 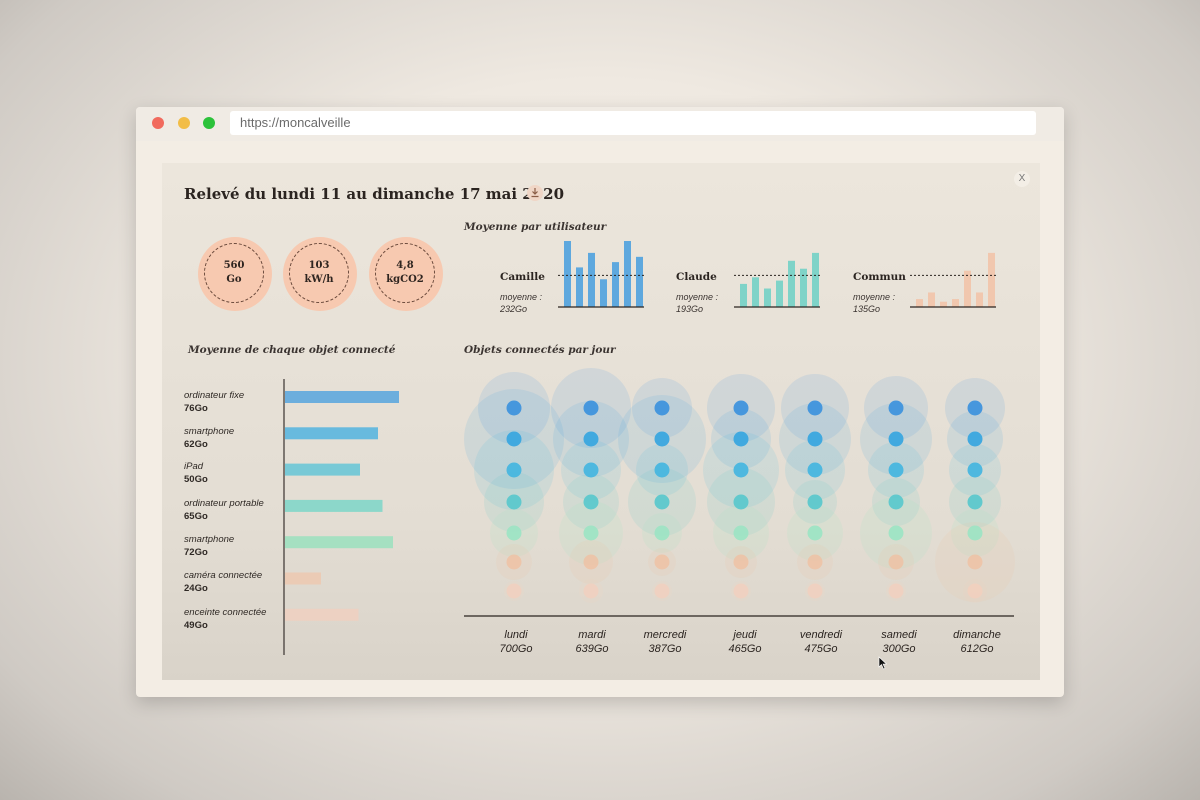 I want to click on kpi-energy: 103 kW/h, so click(x=320, y=274).